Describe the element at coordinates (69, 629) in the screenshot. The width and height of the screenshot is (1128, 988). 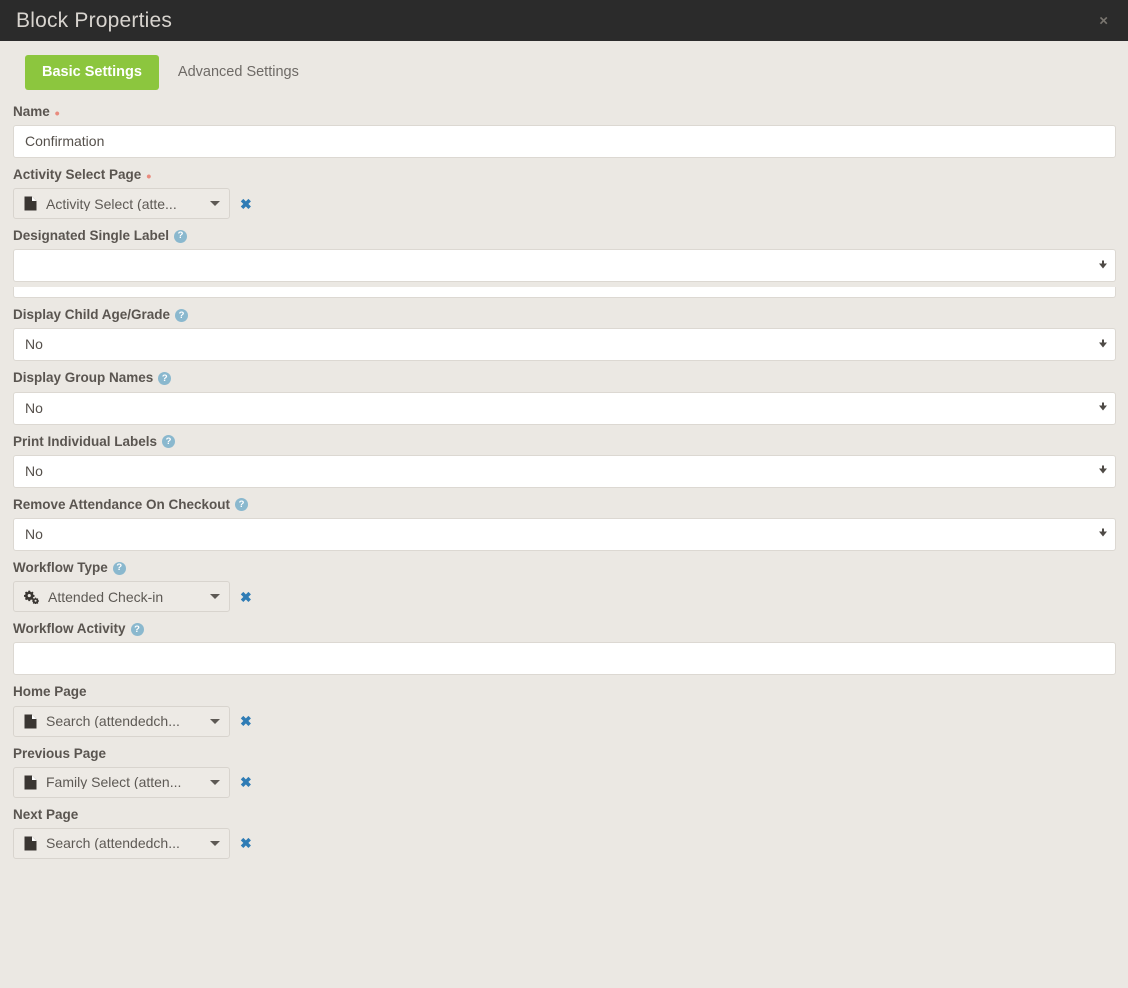
I see `label-workflow-activity-text: Workflow Activity` at that location.